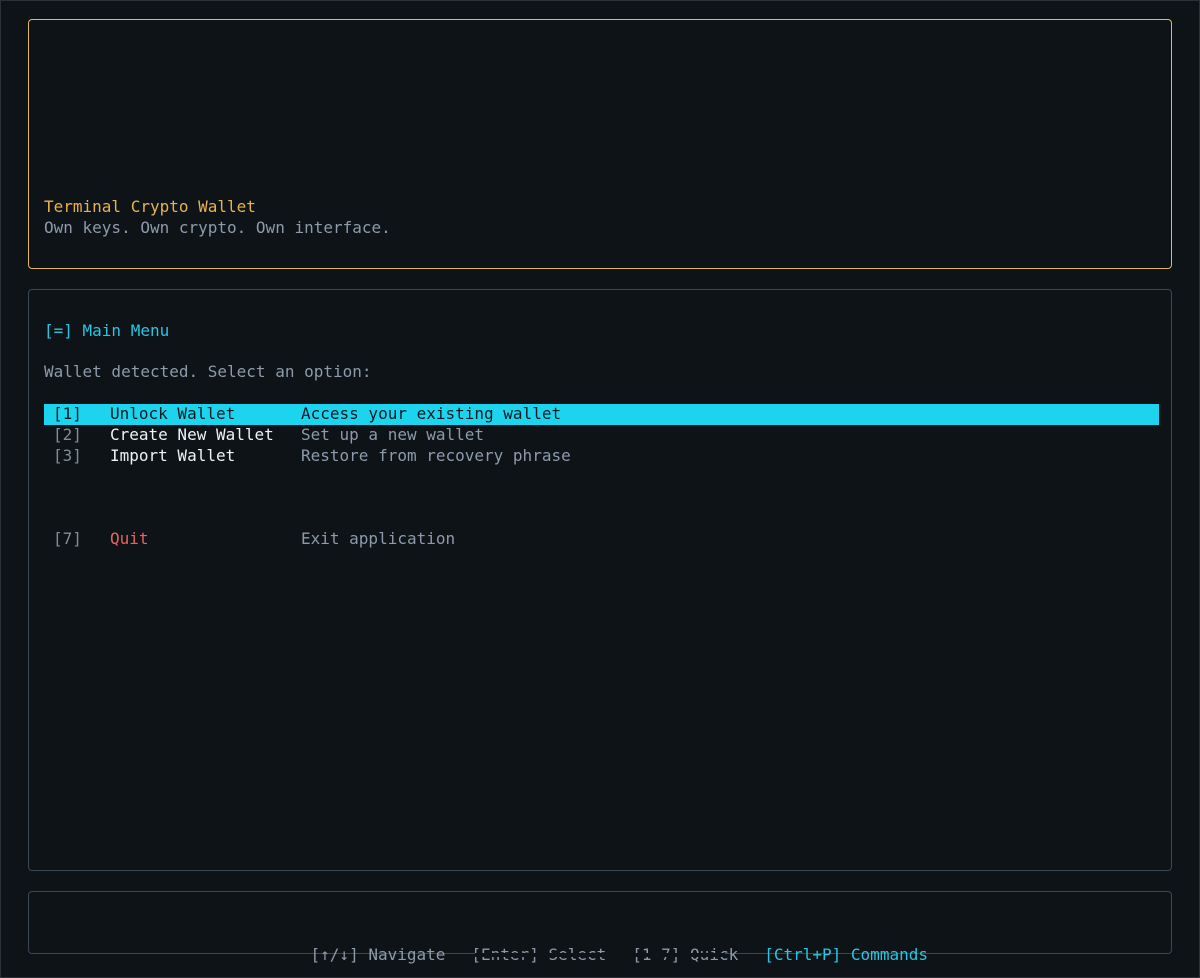  I want to click on menu-item-description: Access your existing wallet, so click(431, 414).